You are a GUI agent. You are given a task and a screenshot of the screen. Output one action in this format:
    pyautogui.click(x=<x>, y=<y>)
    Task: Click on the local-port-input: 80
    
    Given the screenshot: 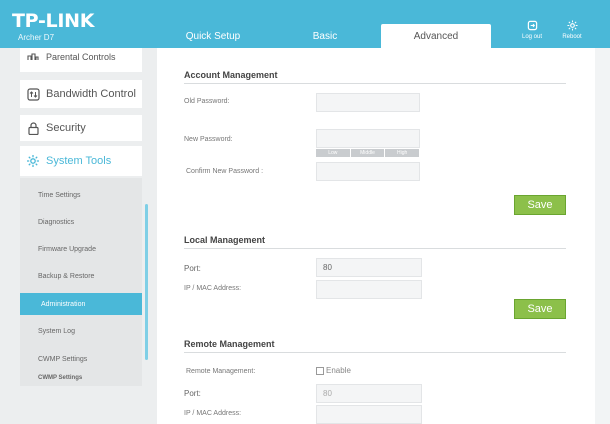 What is the action you would take?
    pyautogui.click(x=369, y=267)
    